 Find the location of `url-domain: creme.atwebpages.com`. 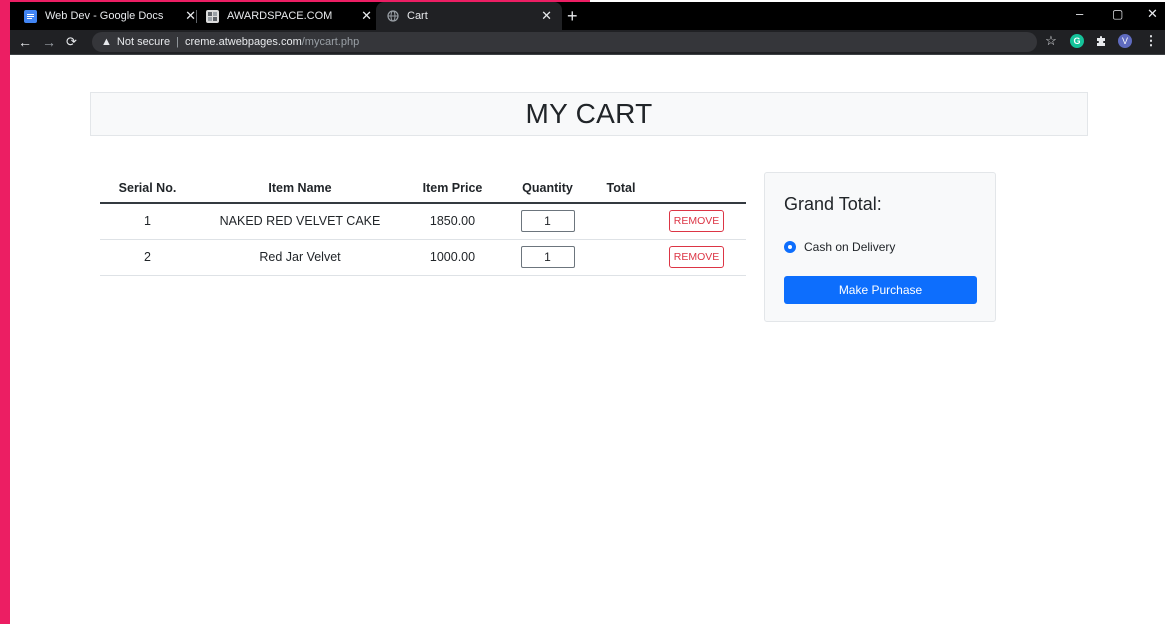

url-domain: creme.atwebpages.com is located at coordinates (243, 42).